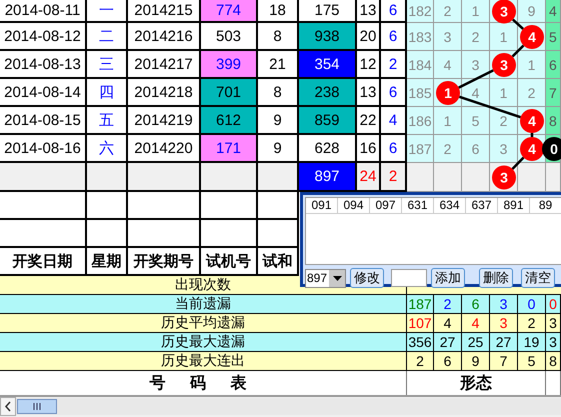 The width and height of the screenshot is (561, 417). Describe the element at coordinates (203, 323) in the screenshot. I see `stats-label: 历史平均遗漏` at that location.